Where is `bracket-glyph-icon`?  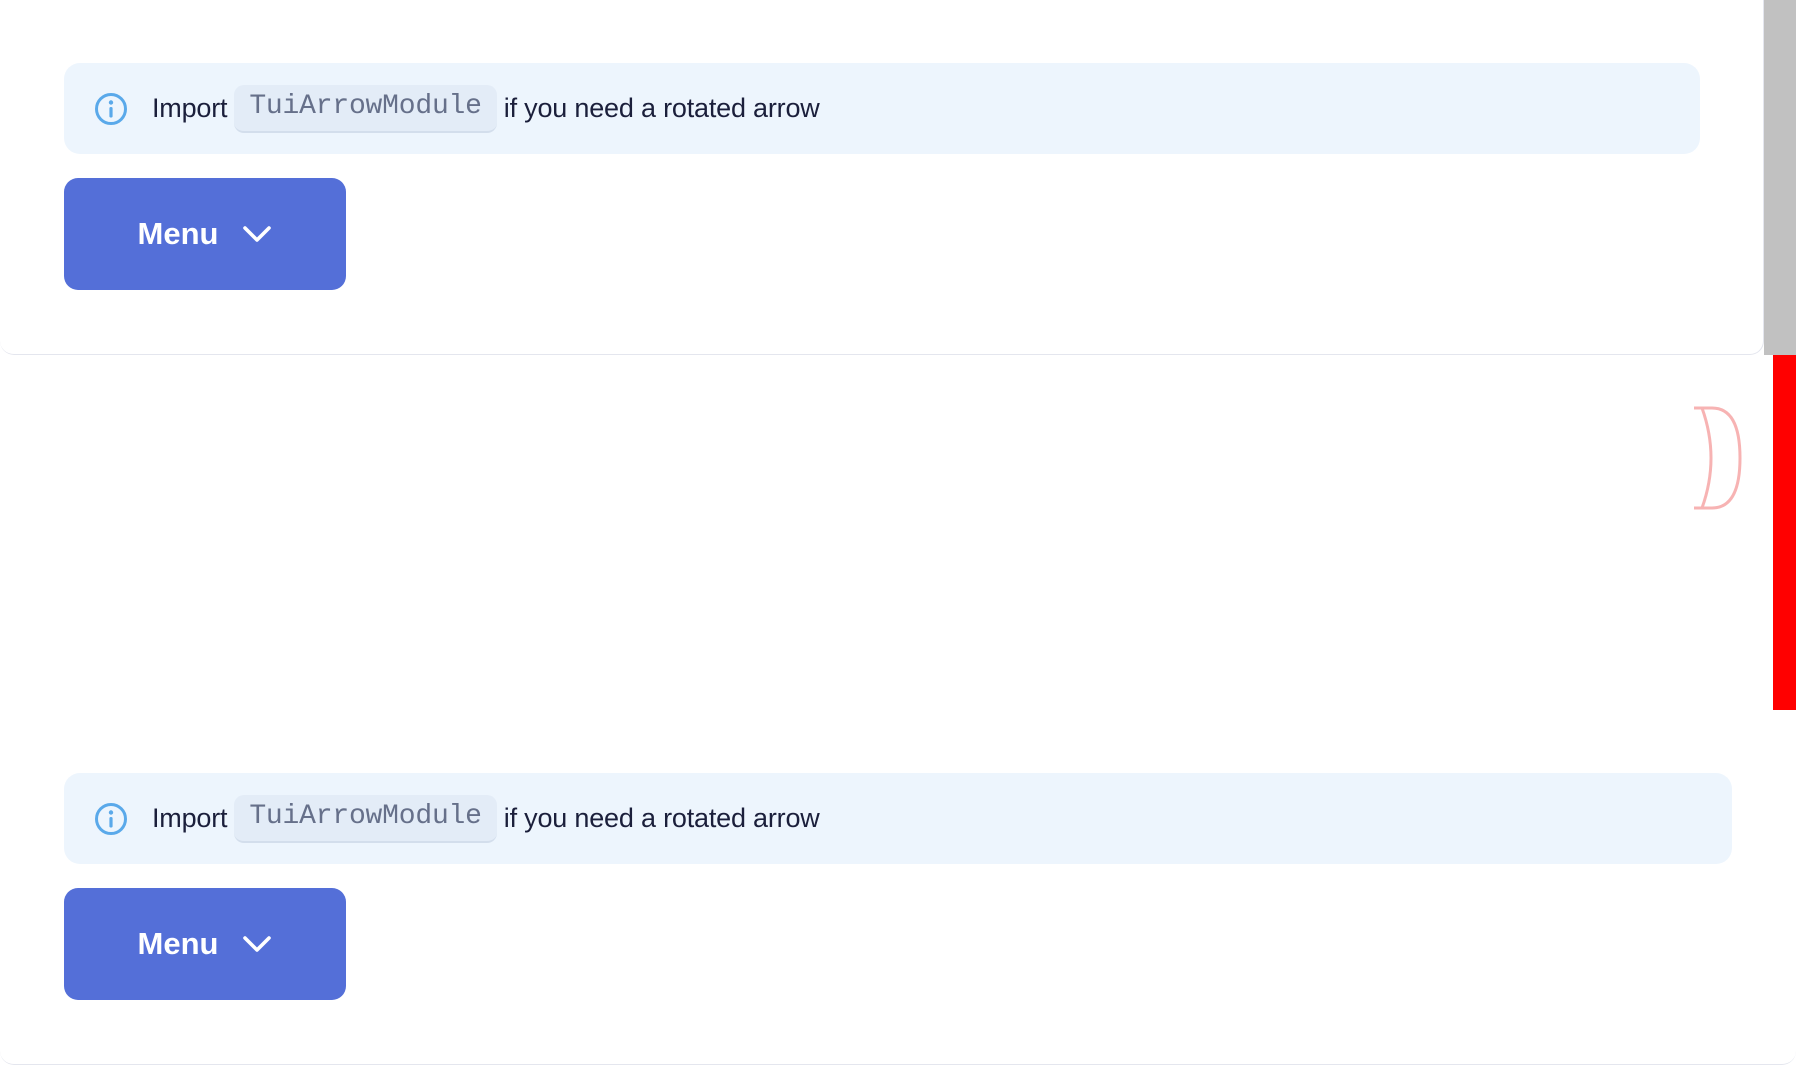 bracket-glyph-icon is located at coordinates (1718, 458).